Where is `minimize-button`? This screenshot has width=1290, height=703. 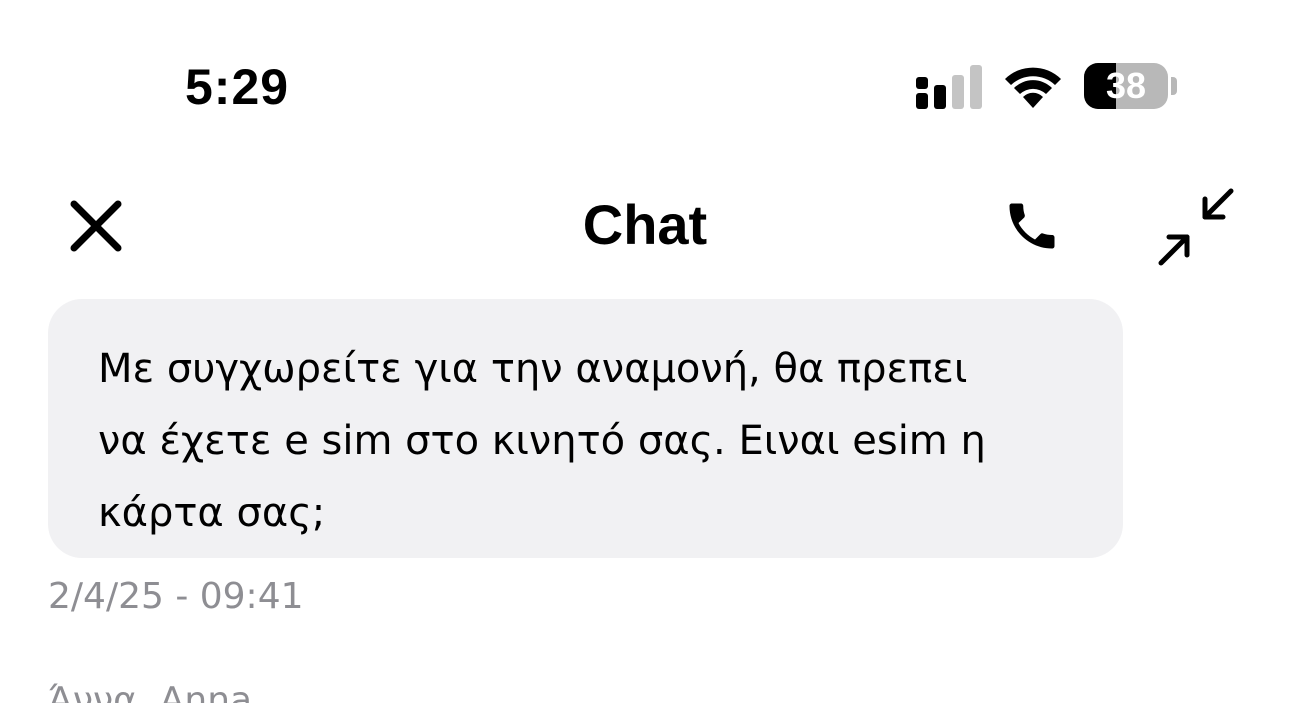 minimize-button is located at coordinates (1195, 227).